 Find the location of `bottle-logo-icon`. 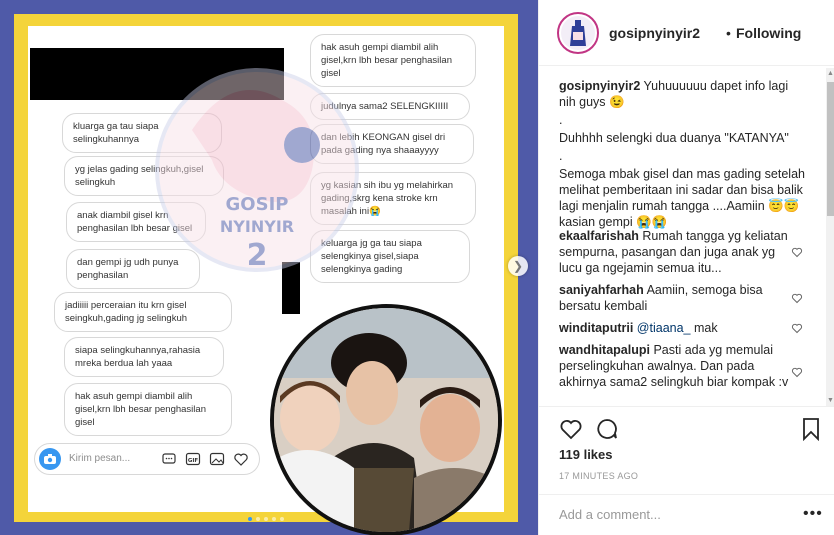

bottle-logo-icon is located at coordinates (578, 33).